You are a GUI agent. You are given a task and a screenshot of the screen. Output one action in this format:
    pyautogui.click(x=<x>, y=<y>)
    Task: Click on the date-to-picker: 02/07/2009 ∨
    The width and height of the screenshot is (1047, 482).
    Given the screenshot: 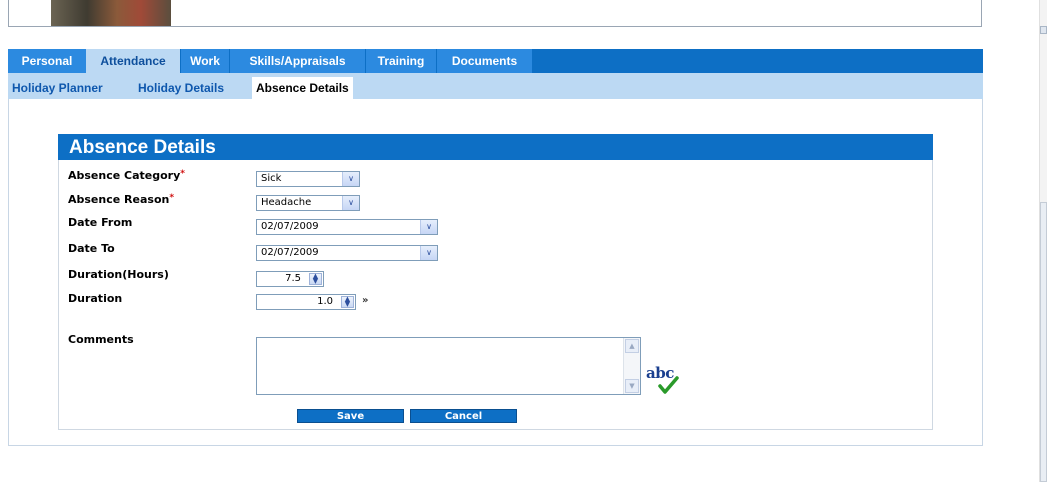 What is the action you would take?
    pyautogui.click(x=347, y=253)
    